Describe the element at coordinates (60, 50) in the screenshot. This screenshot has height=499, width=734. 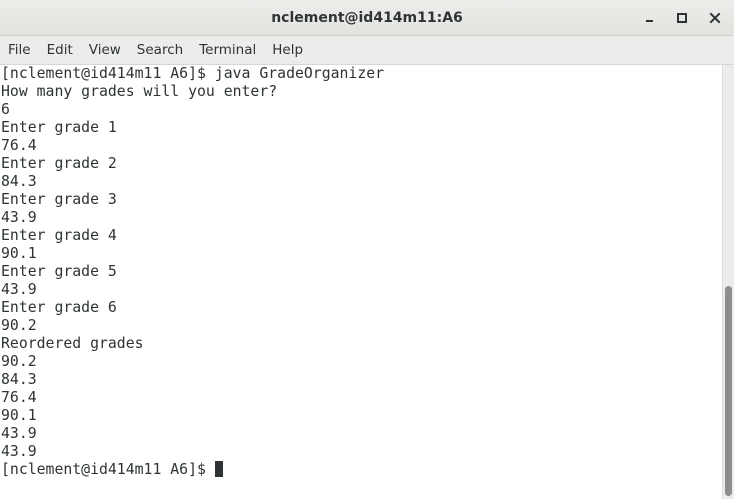
I see `menu-edit: Edit` at that location.